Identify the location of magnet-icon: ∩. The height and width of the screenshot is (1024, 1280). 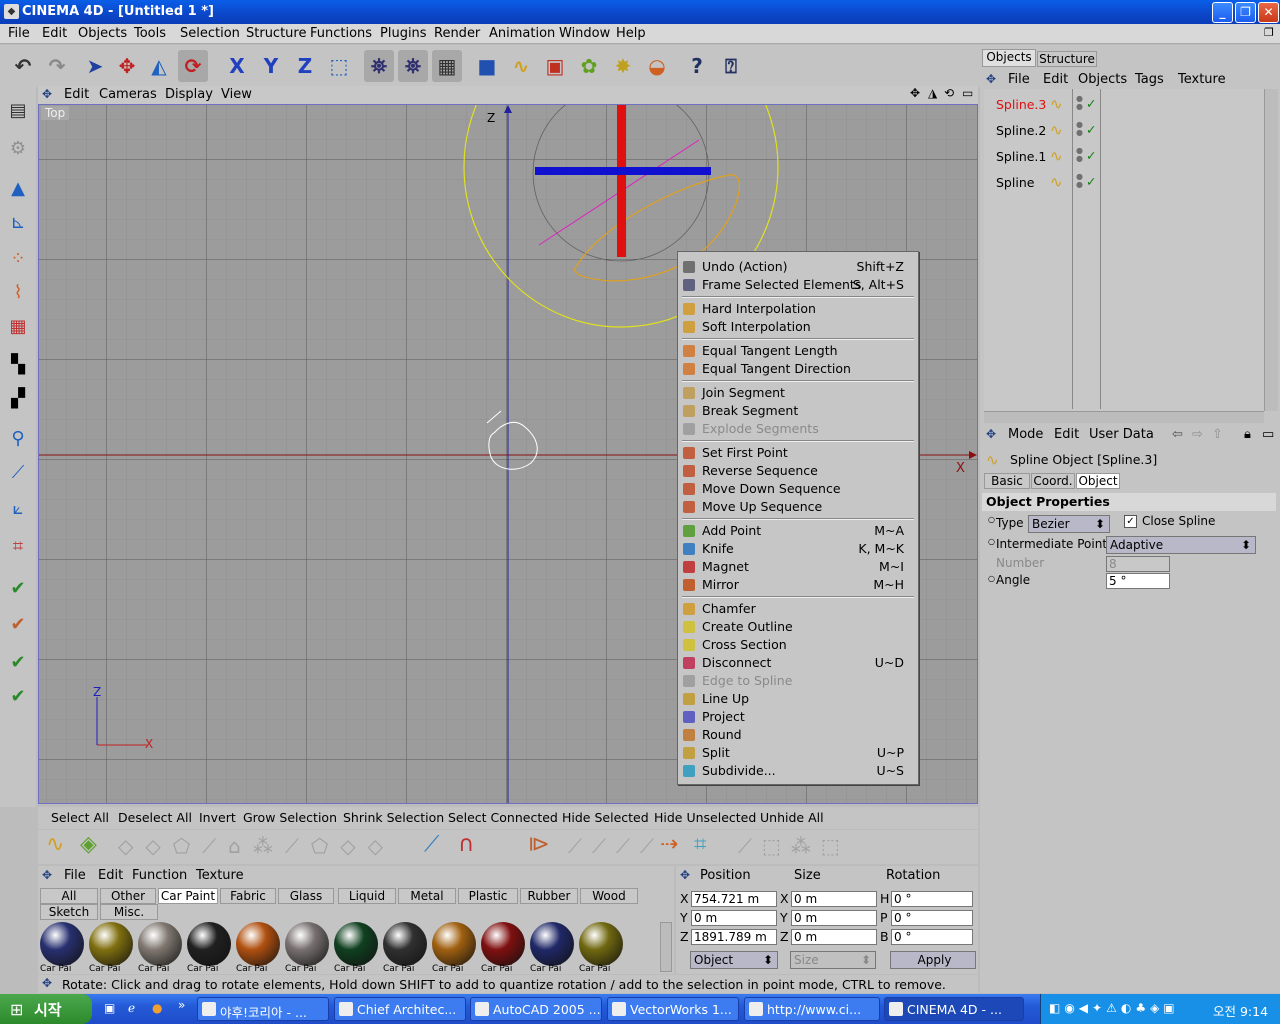
(466, 844).